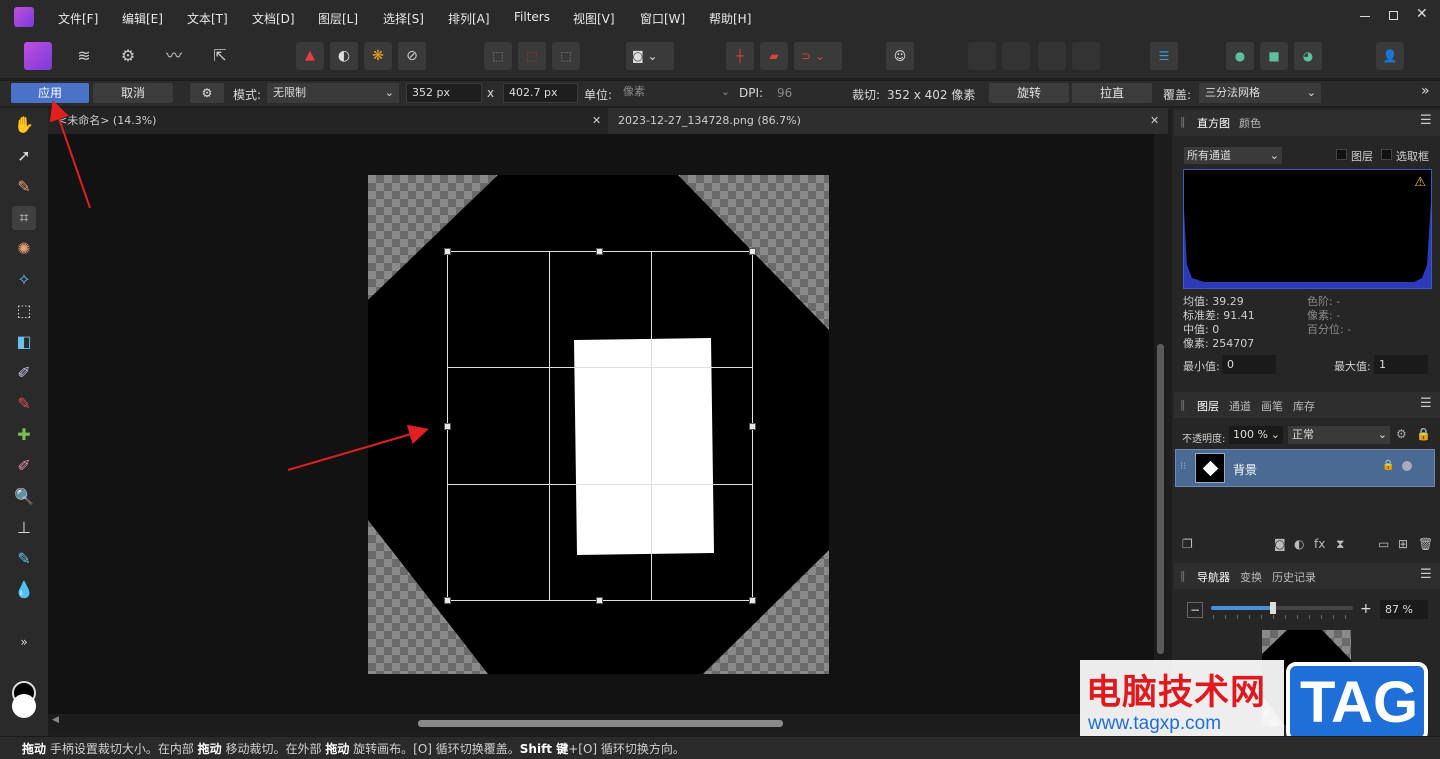 The width and height of the screenshot is (1440, 759). Describe the element at coordinates (1240, 406) in the screenshot. I see `tab-channels: 通道` at that location.